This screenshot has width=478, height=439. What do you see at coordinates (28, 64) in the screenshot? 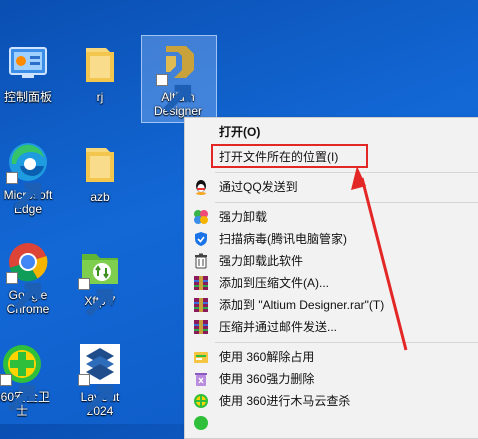
I see `control-panel-icon` at bounding box center [28, 64].